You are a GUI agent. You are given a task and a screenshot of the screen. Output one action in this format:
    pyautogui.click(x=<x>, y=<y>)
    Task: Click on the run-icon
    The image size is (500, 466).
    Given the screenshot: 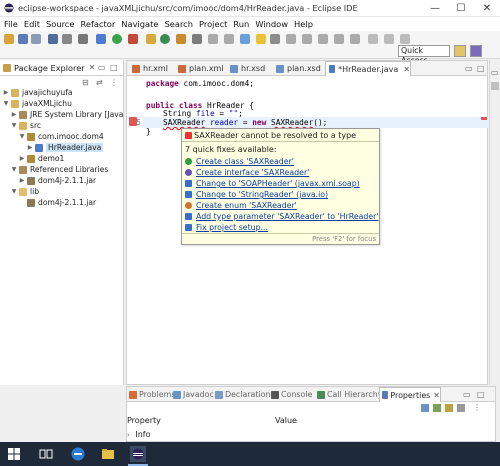 What is the action you would take?
    pyautogui.click(x=117, y=39)
    